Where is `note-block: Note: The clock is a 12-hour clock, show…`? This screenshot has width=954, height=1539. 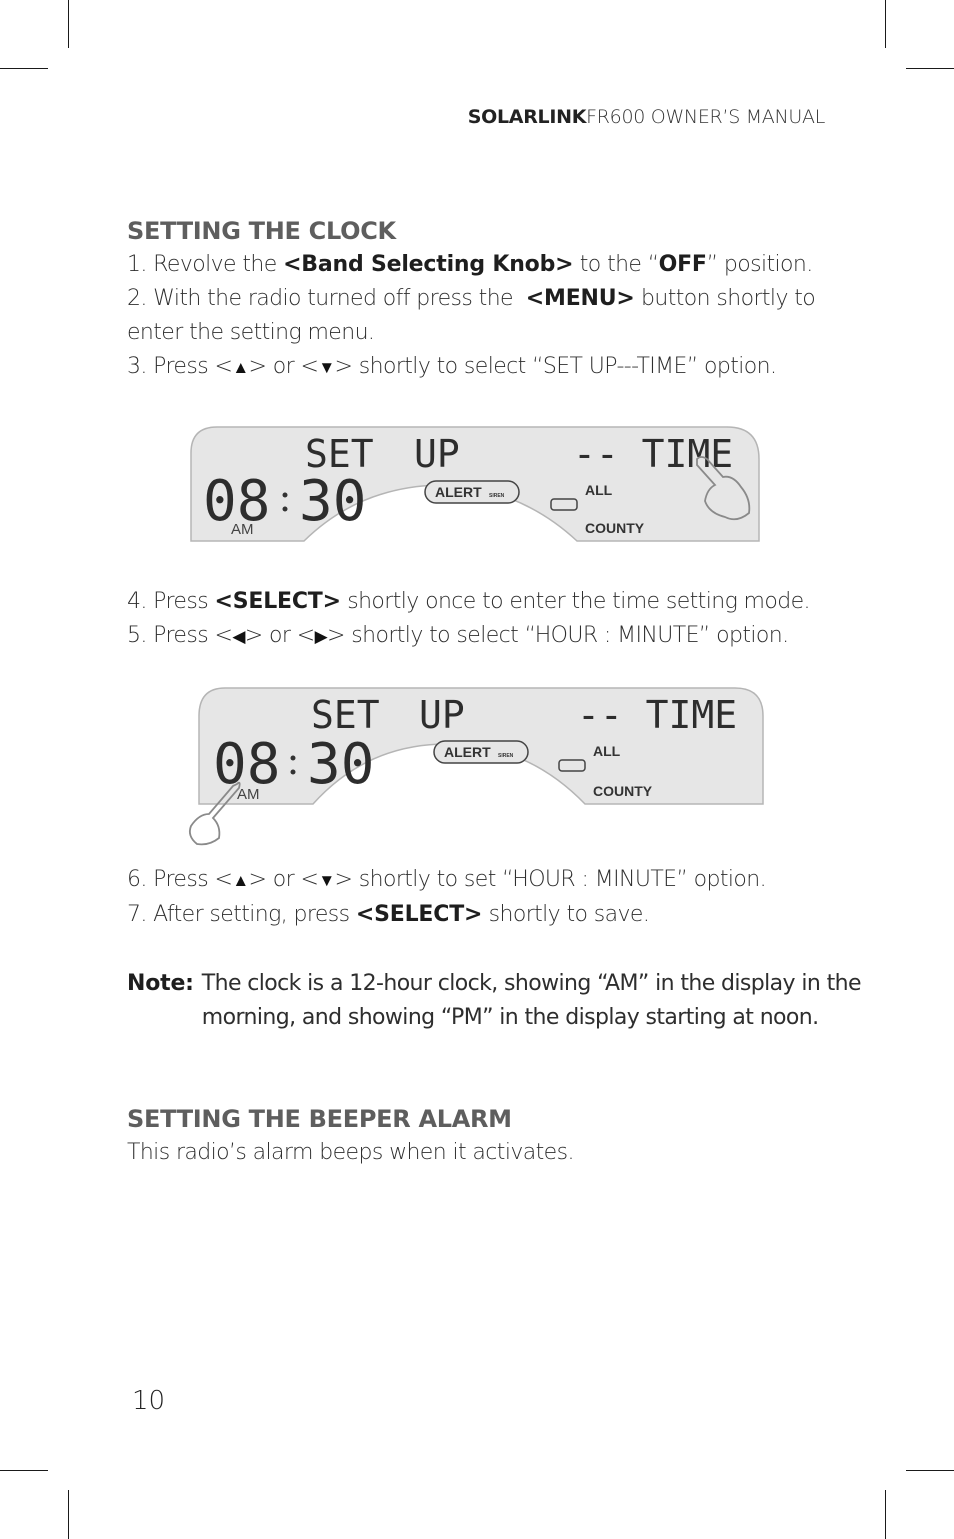
note-block: Note: The clock is a 12-hour clock, show… is located at coordinates (494, 1001).